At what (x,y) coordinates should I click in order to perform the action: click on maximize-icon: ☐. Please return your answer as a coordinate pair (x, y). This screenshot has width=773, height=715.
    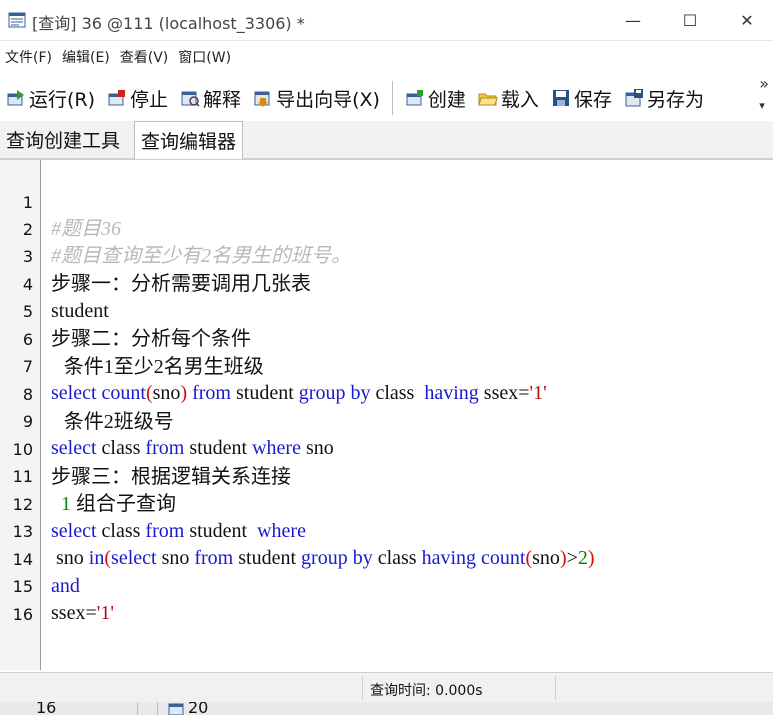
    Looking at the image, I should click on (690, 20).